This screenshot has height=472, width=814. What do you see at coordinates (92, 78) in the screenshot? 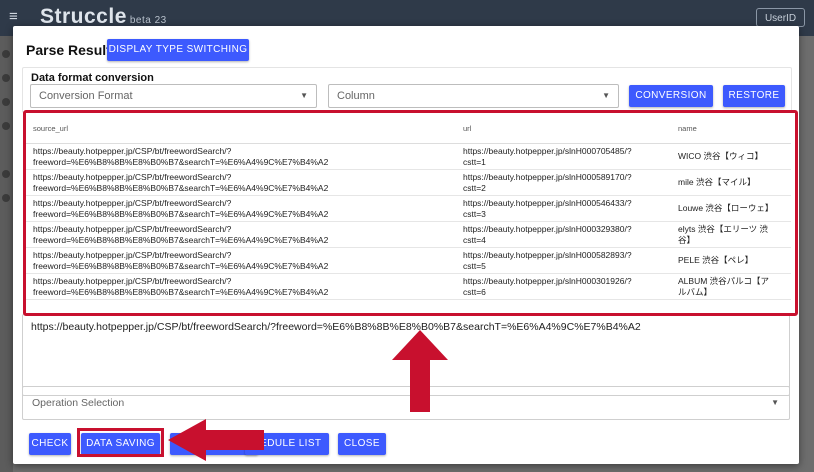
I see `conversion-section-title: Data format conversion` at bounding box center [92, 78].